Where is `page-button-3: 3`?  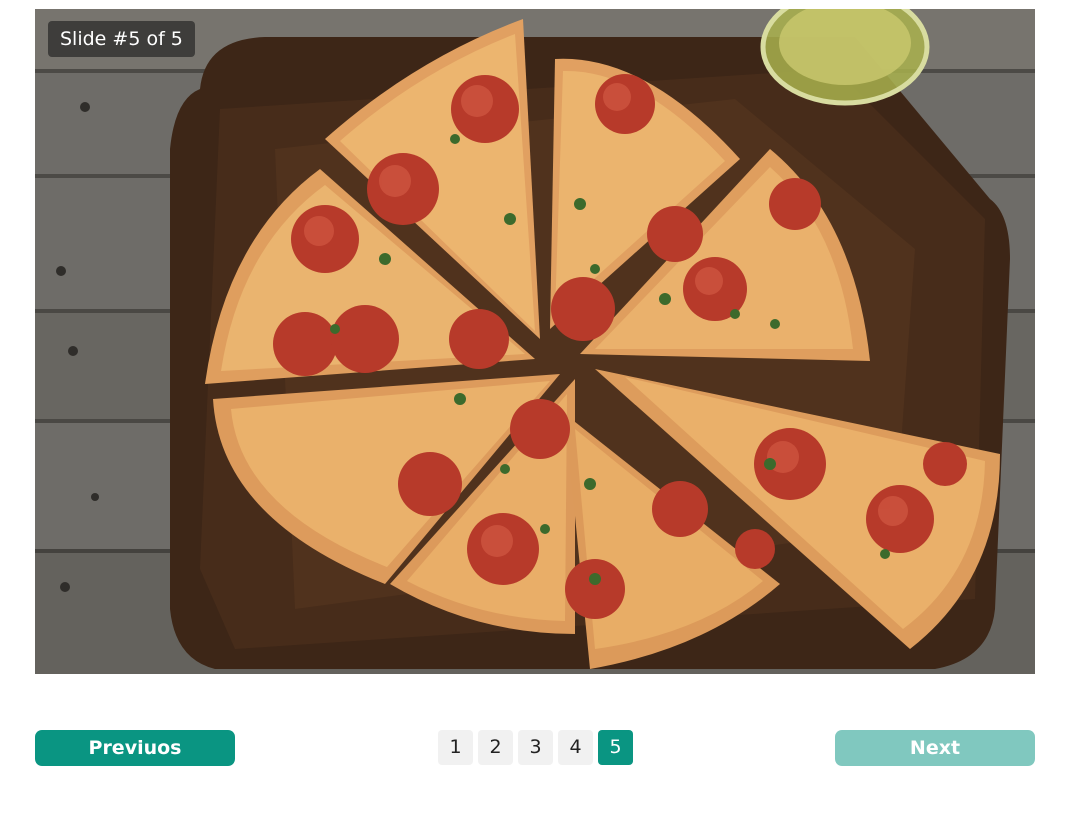
page-button-3: 3 is located at coordinates (535, 747).